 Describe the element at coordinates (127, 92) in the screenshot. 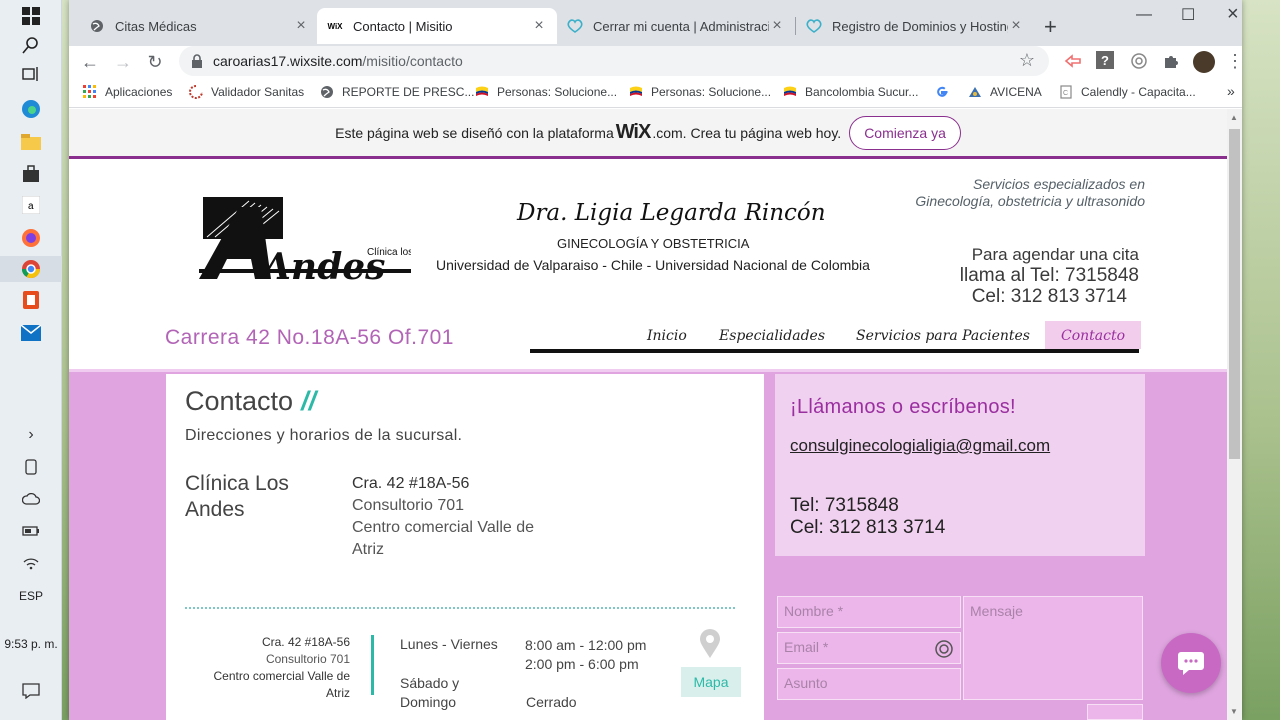

I see `bookmark-apps: Aplicaciones` at that location.